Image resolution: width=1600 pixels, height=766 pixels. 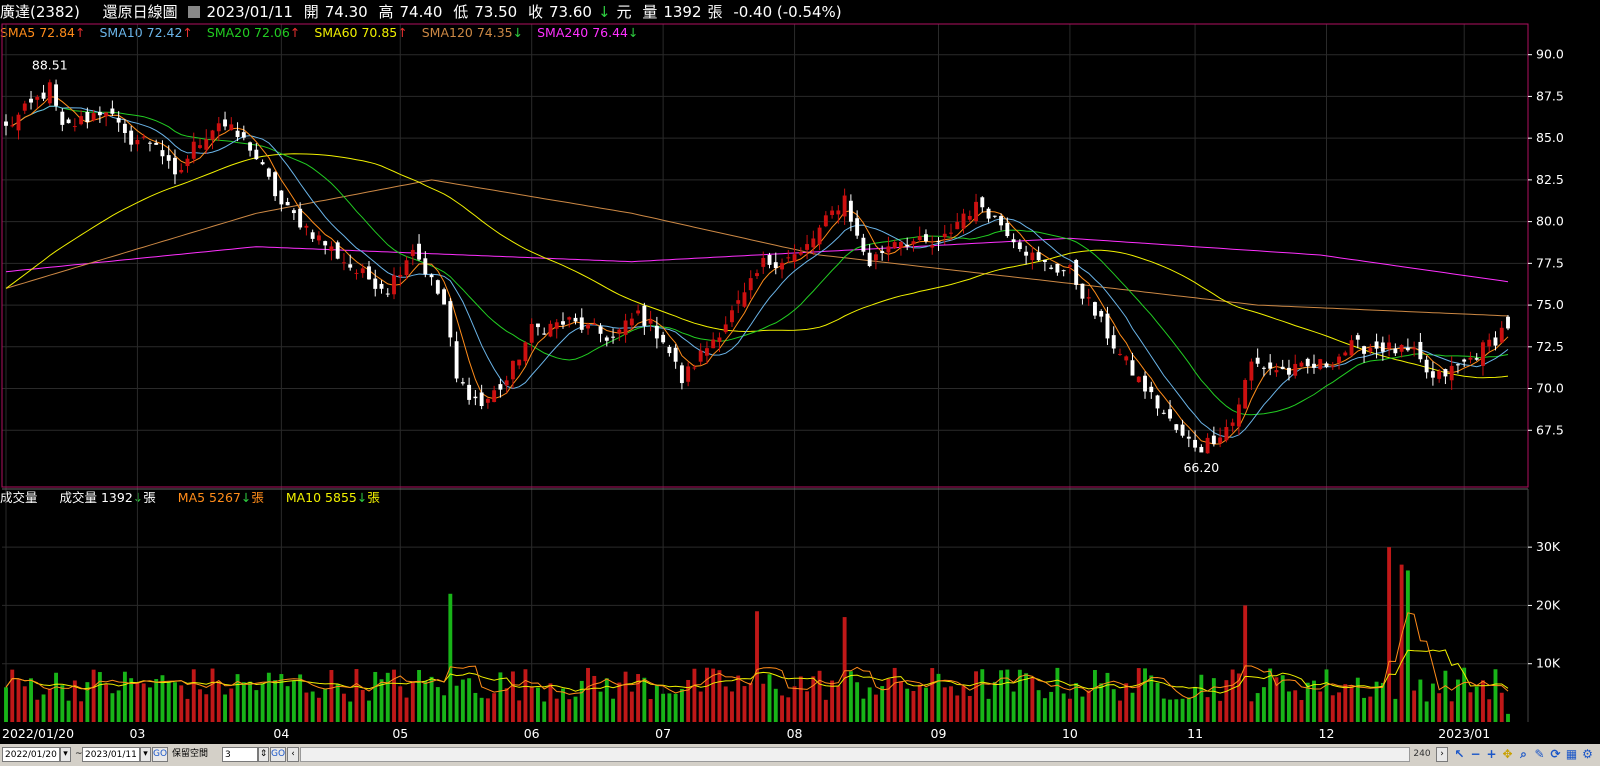 What do you see at coordinates (65, 754) in the screenshot?
I see `start-date-dropdown: ▾` at bounding box center [65, 754].